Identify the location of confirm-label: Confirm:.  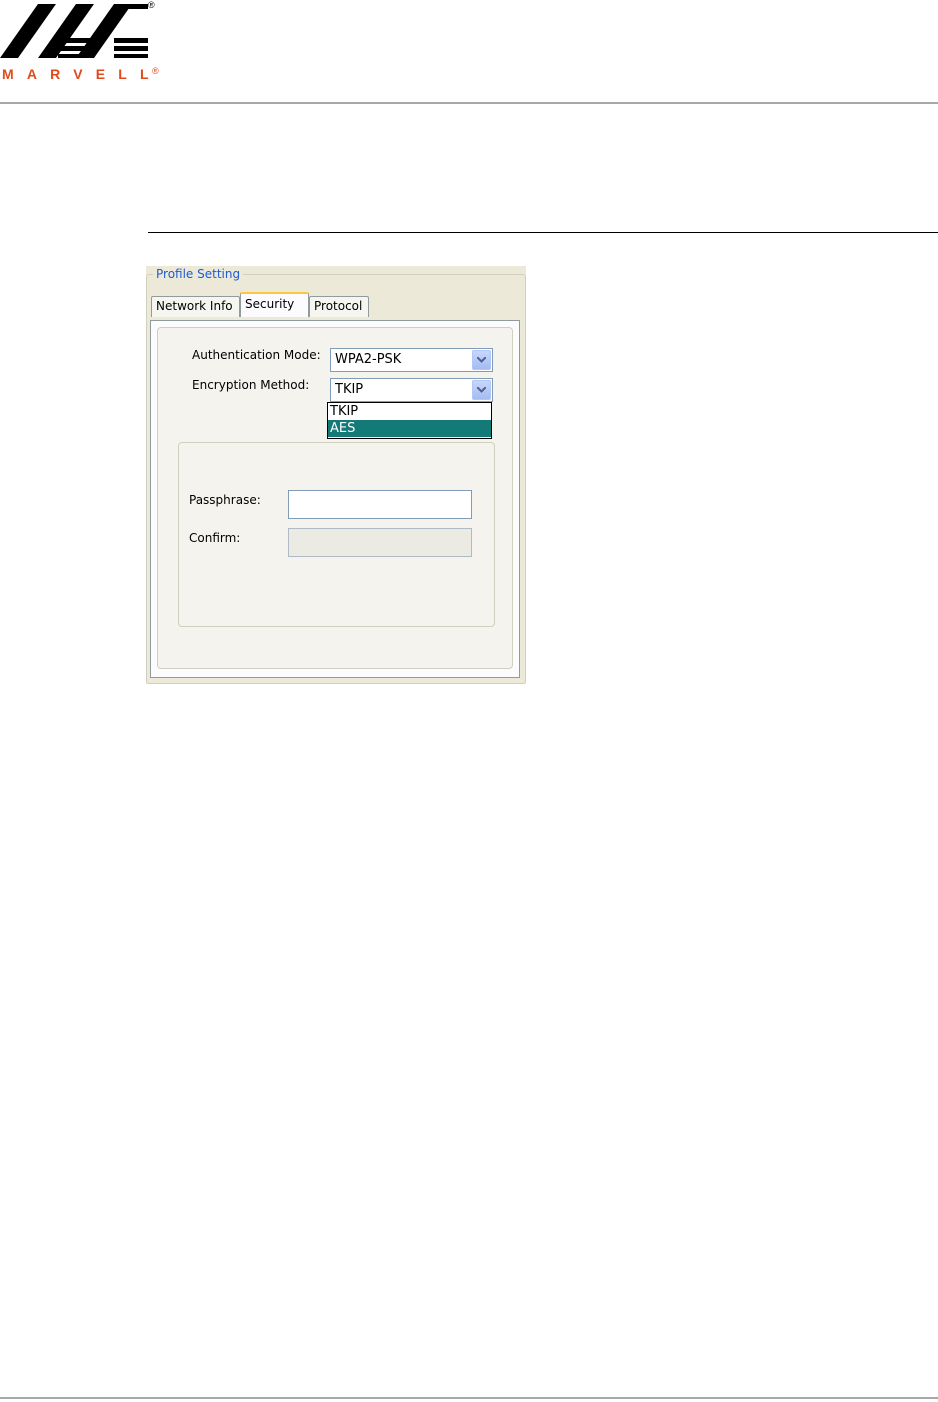
(215, 538).